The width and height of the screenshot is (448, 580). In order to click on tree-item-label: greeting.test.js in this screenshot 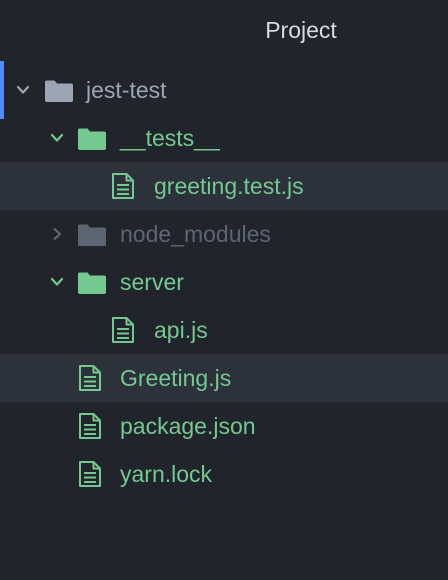, I will do `click(229, 186)`.